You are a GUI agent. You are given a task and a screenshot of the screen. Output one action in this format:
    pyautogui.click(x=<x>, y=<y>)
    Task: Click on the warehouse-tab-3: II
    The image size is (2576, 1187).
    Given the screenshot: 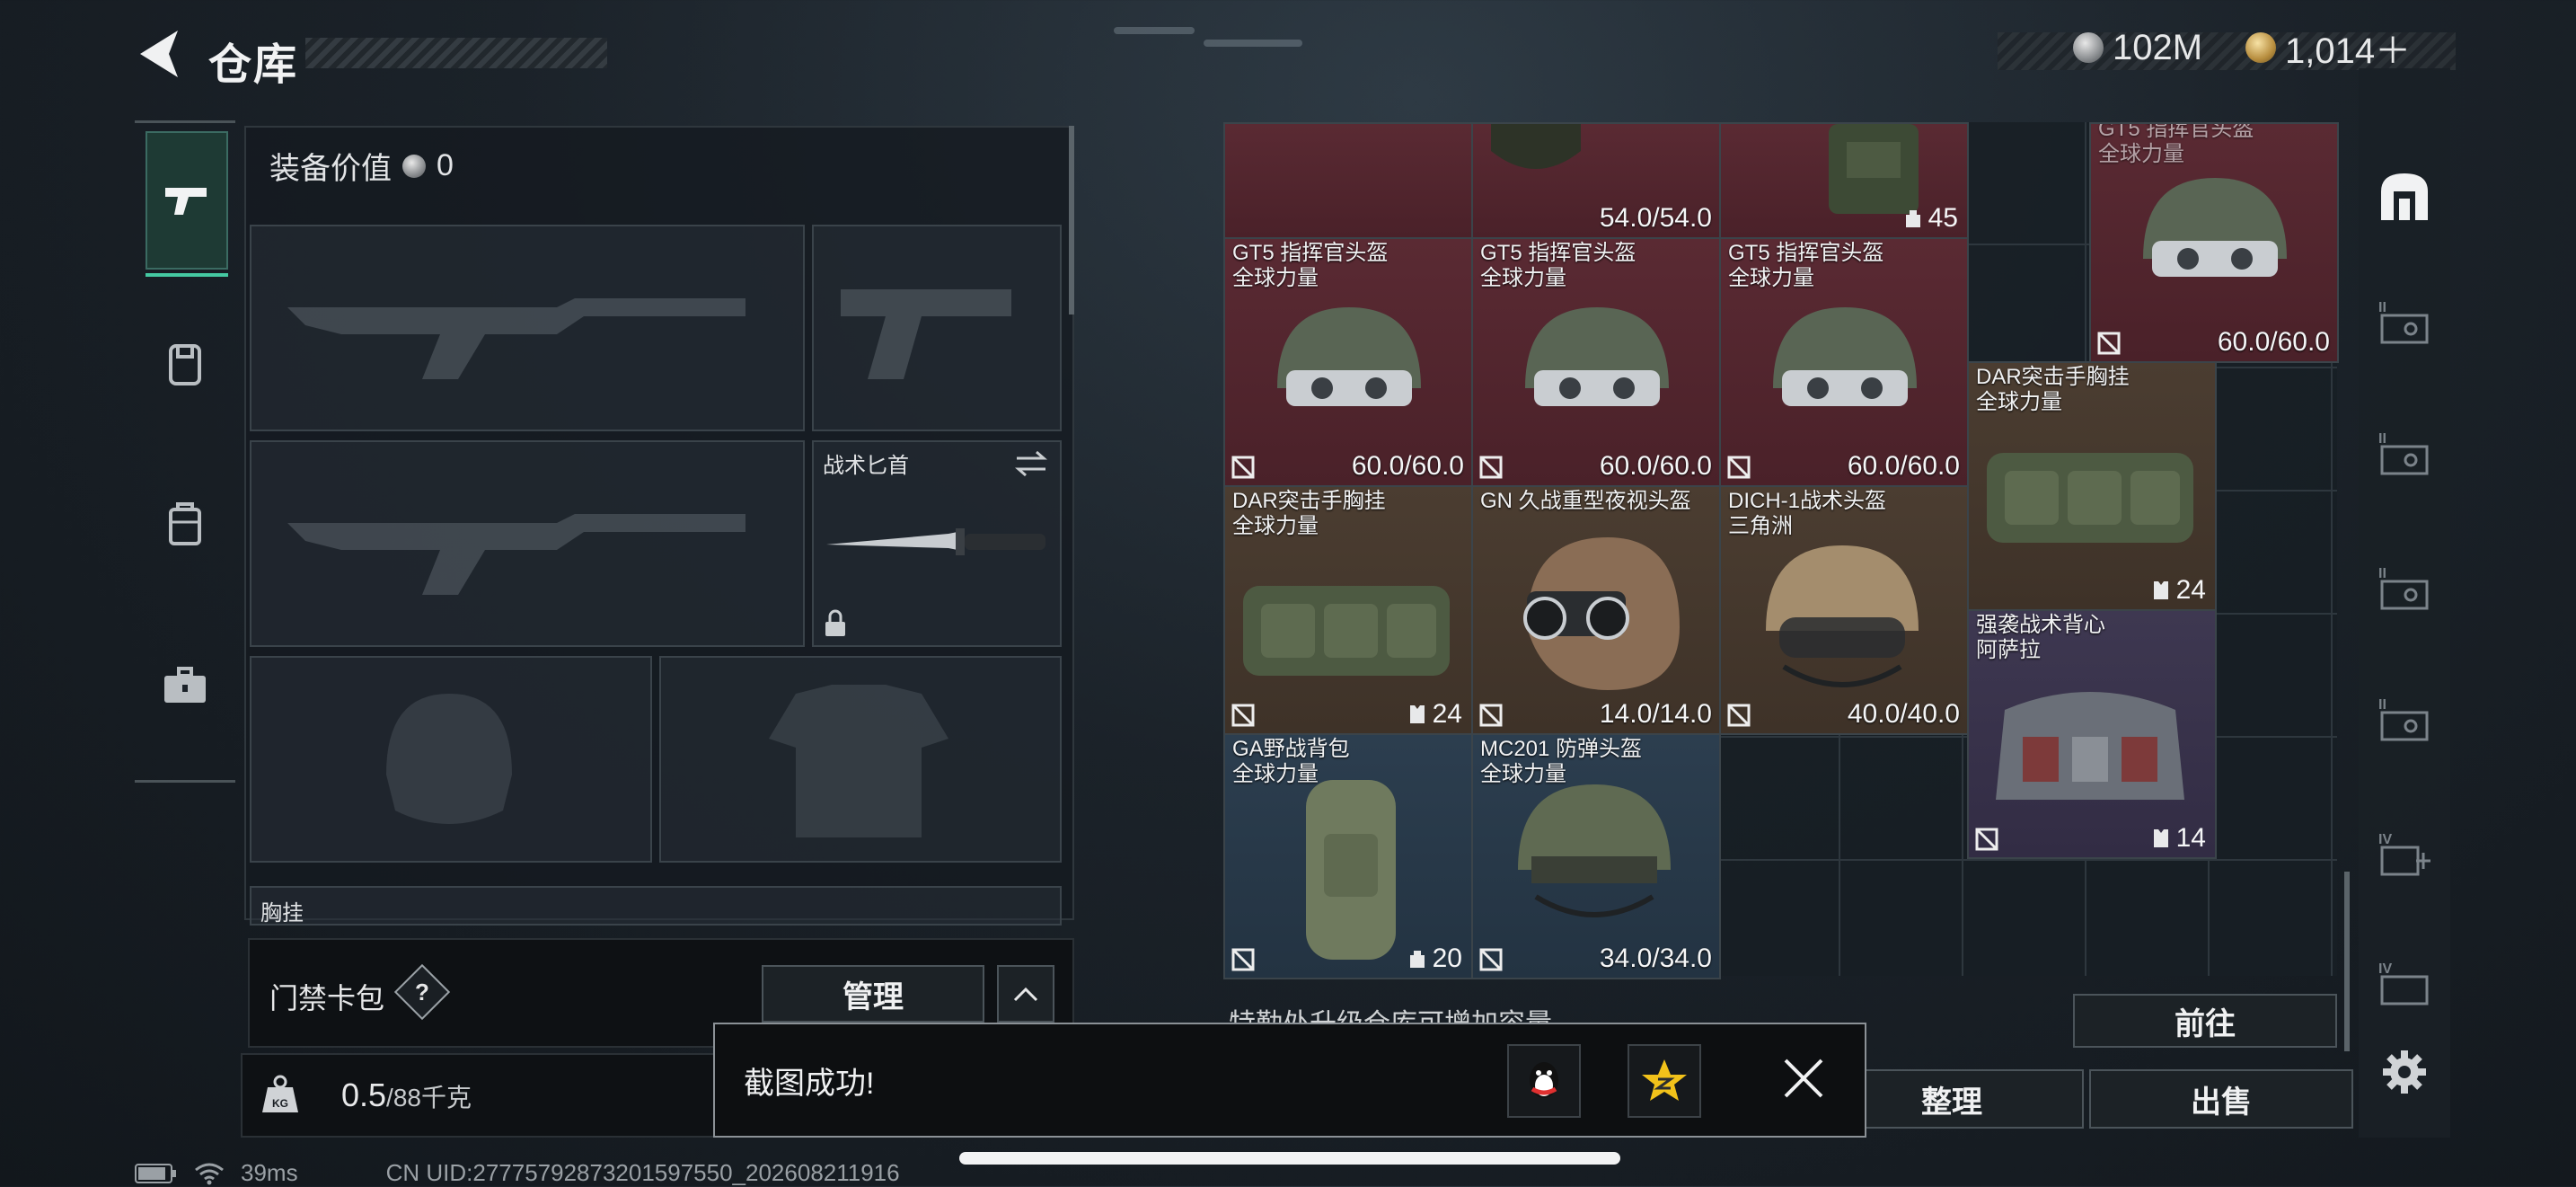 What is the action you would take?
    pyautogui.click(x=2404, y=453)
    